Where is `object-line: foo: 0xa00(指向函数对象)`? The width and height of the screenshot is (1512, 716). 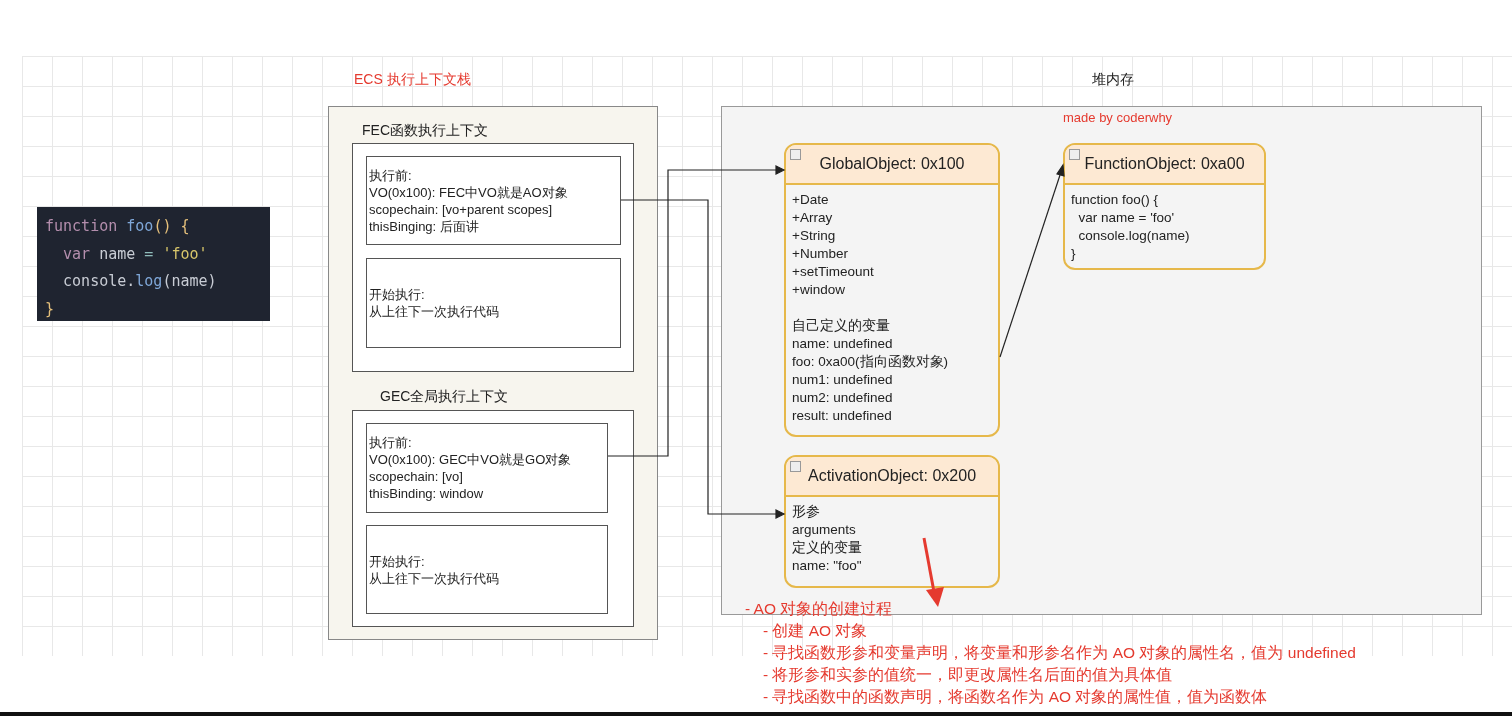 object-line: foo: 0xa00(指向函数对象) is located at coordinates (871, 362).